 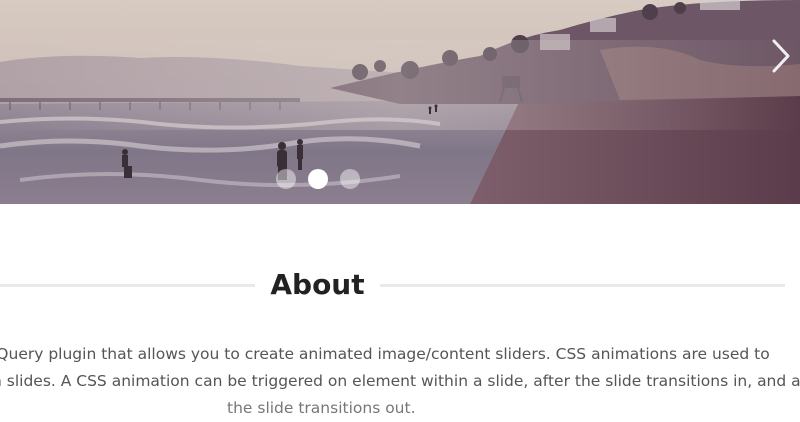 I want to click on slide-pagination, so click(x=318, y=179).